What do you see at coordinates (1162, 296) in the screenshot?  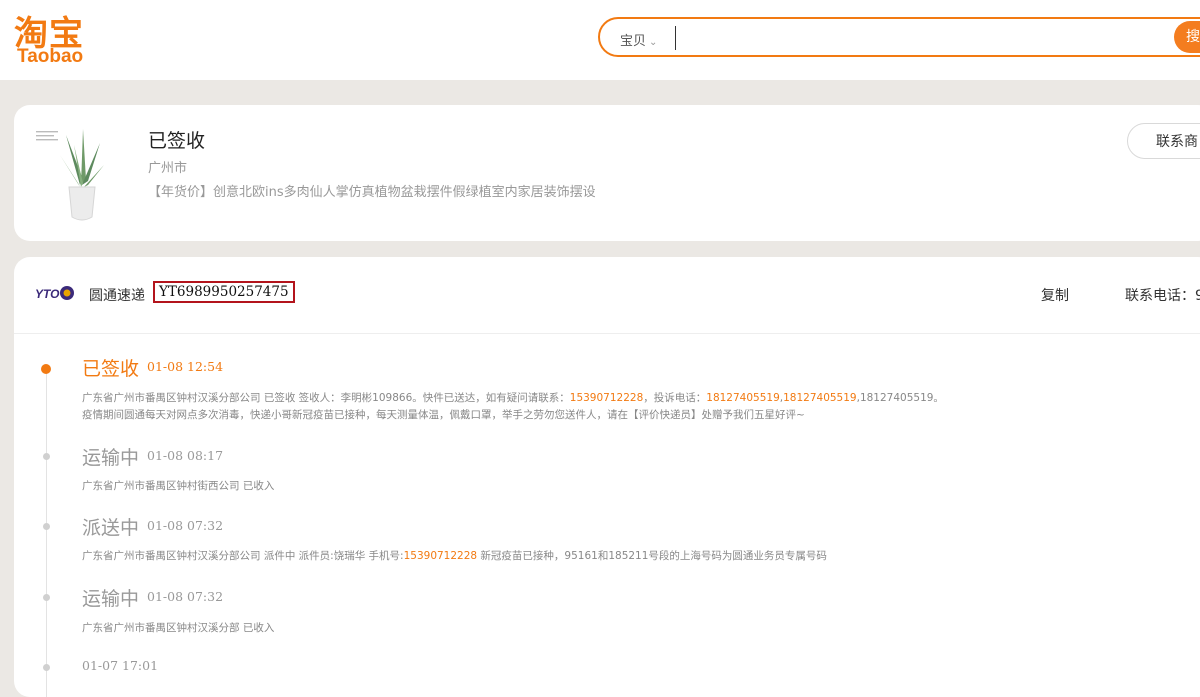 I see `courier-phone-label: 联系电话：9` at bounding box center [1162, 296].